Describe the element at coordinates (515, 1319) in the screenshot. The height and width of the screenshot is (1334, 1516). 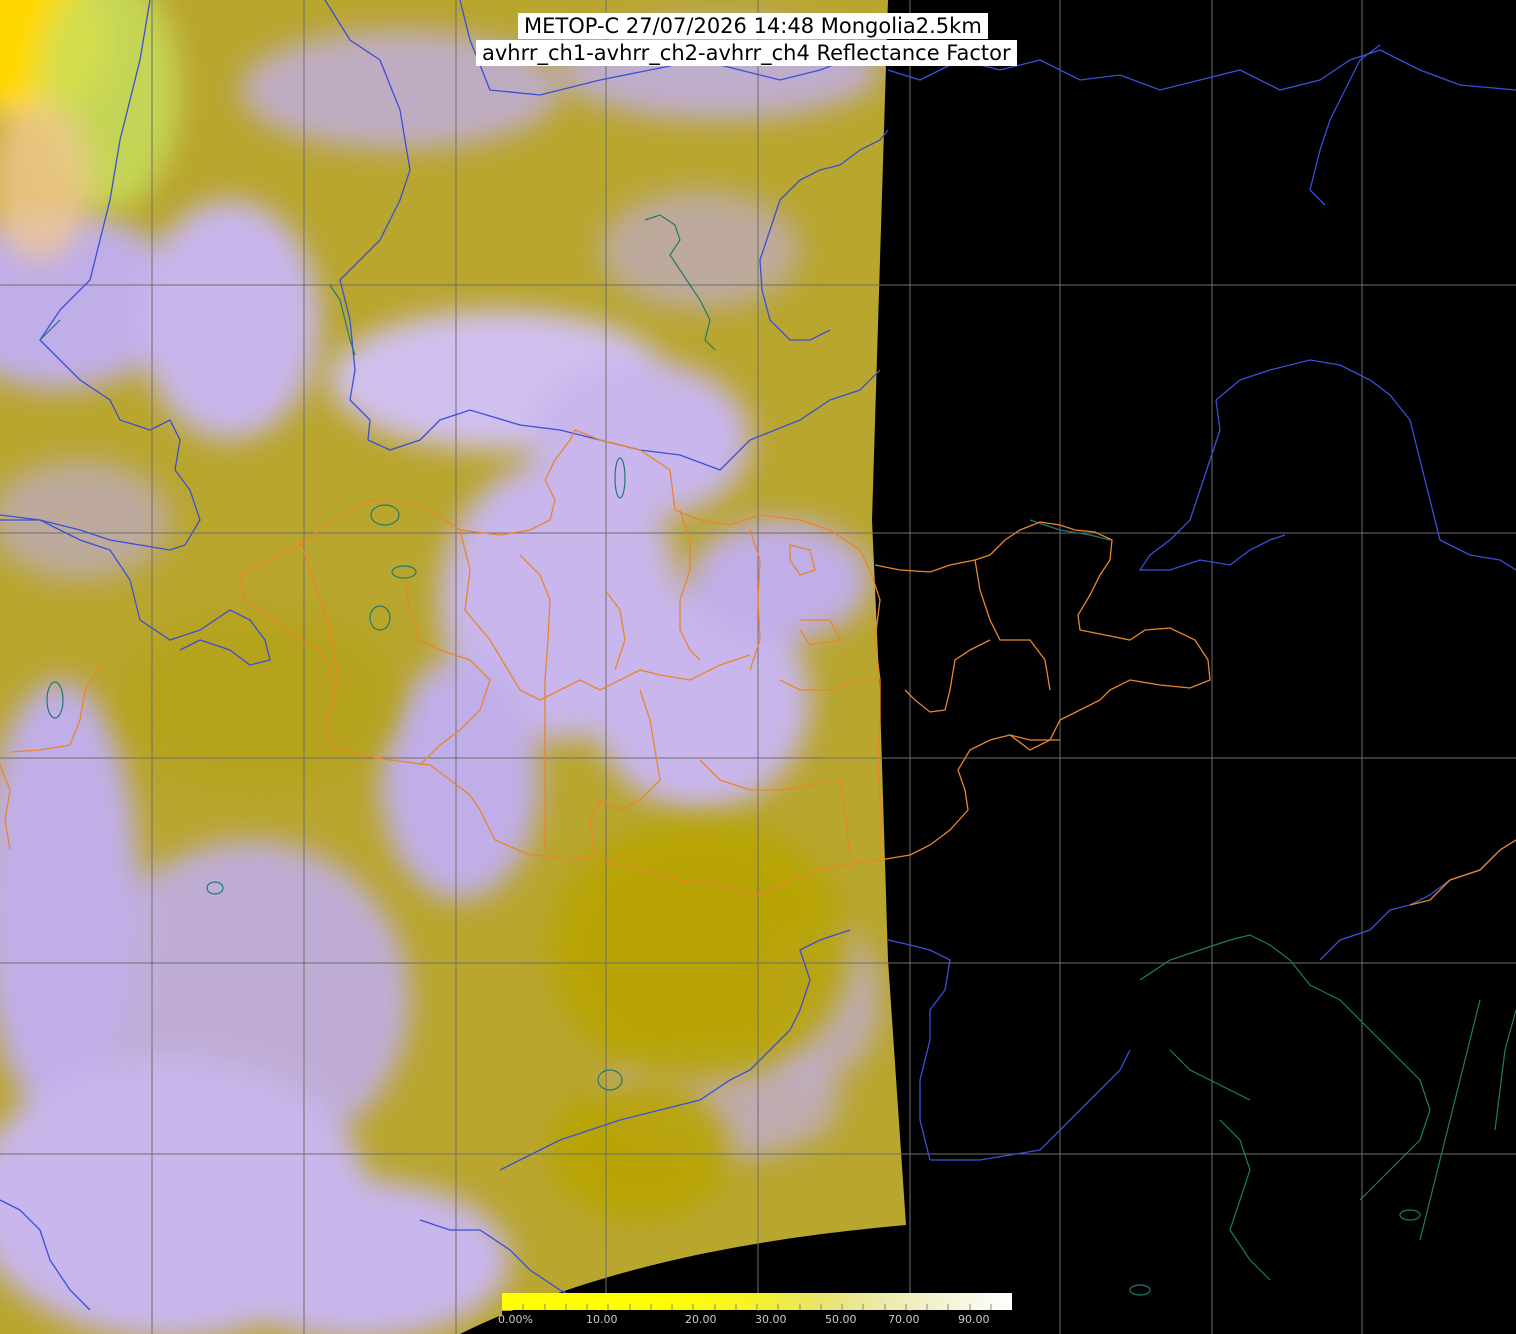
I see `colorbar-label-0: 0.00%` at that location.